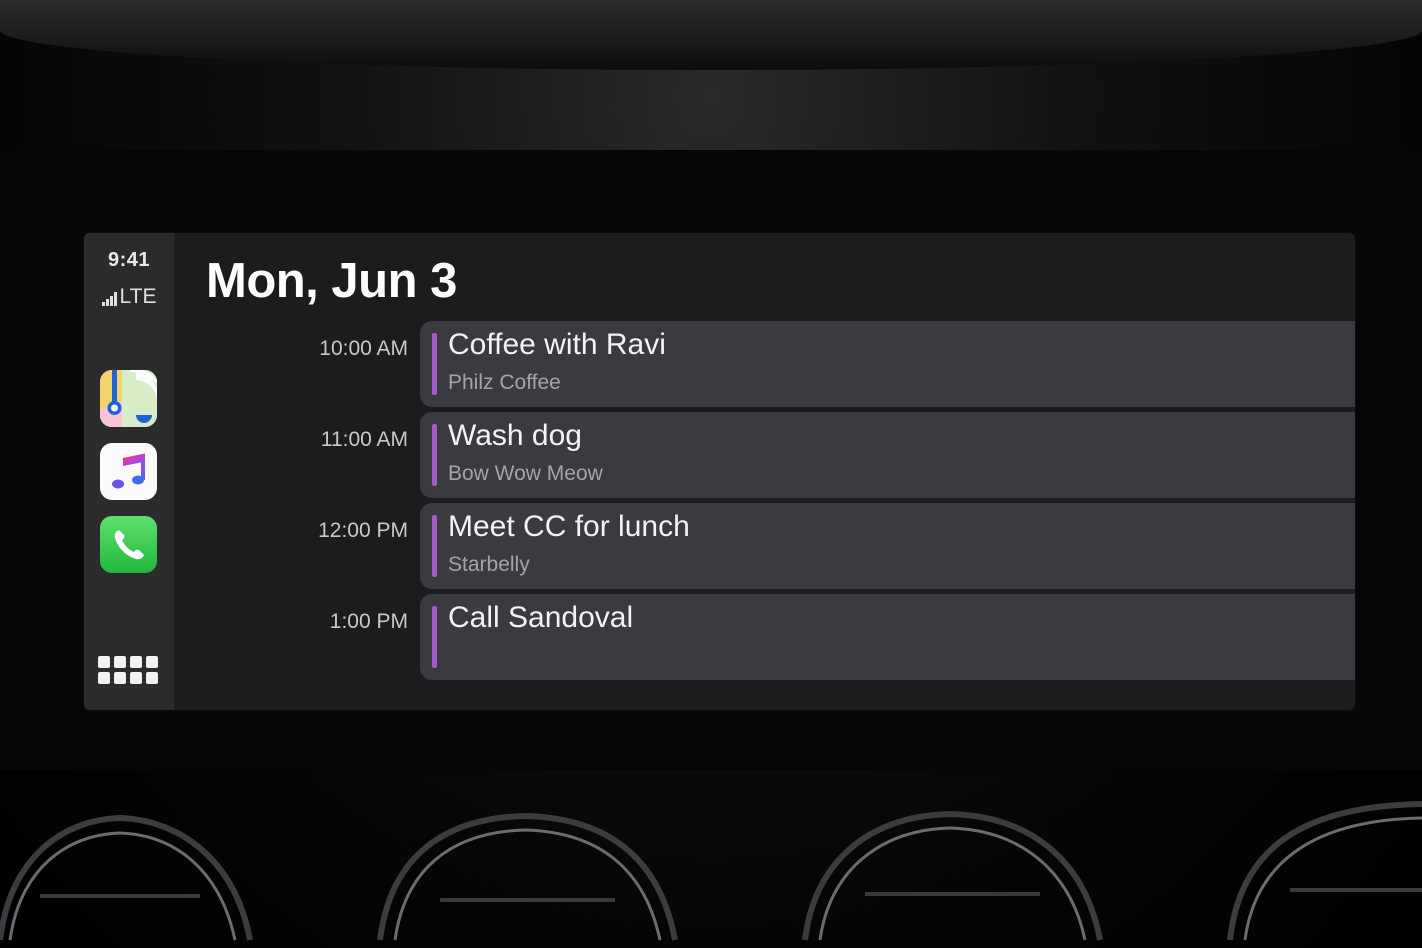 This screenshot has height=948, width=1422. Describe the element at coordinates (331, 281) in the screenshot. I see `page-title: Mon, Jun 3` at that location.